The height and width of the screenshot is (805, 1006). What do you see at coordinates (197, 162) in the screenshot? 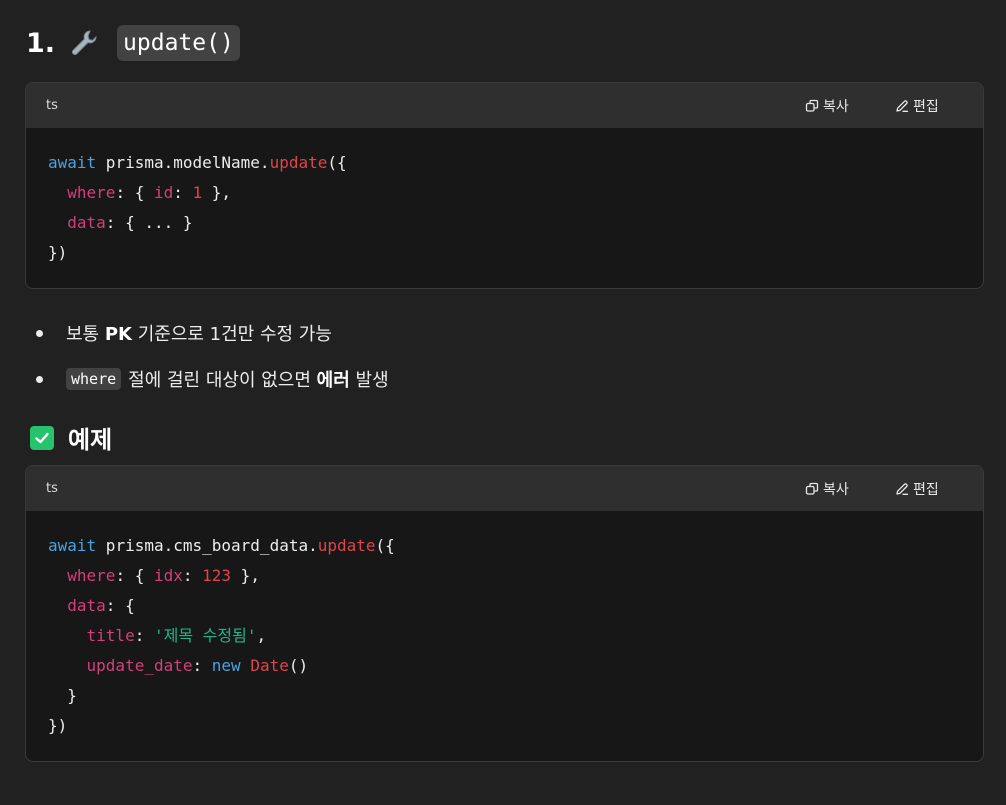
I see `code-line: await prisma.modelName.update({` at bounding box center [197, 162].